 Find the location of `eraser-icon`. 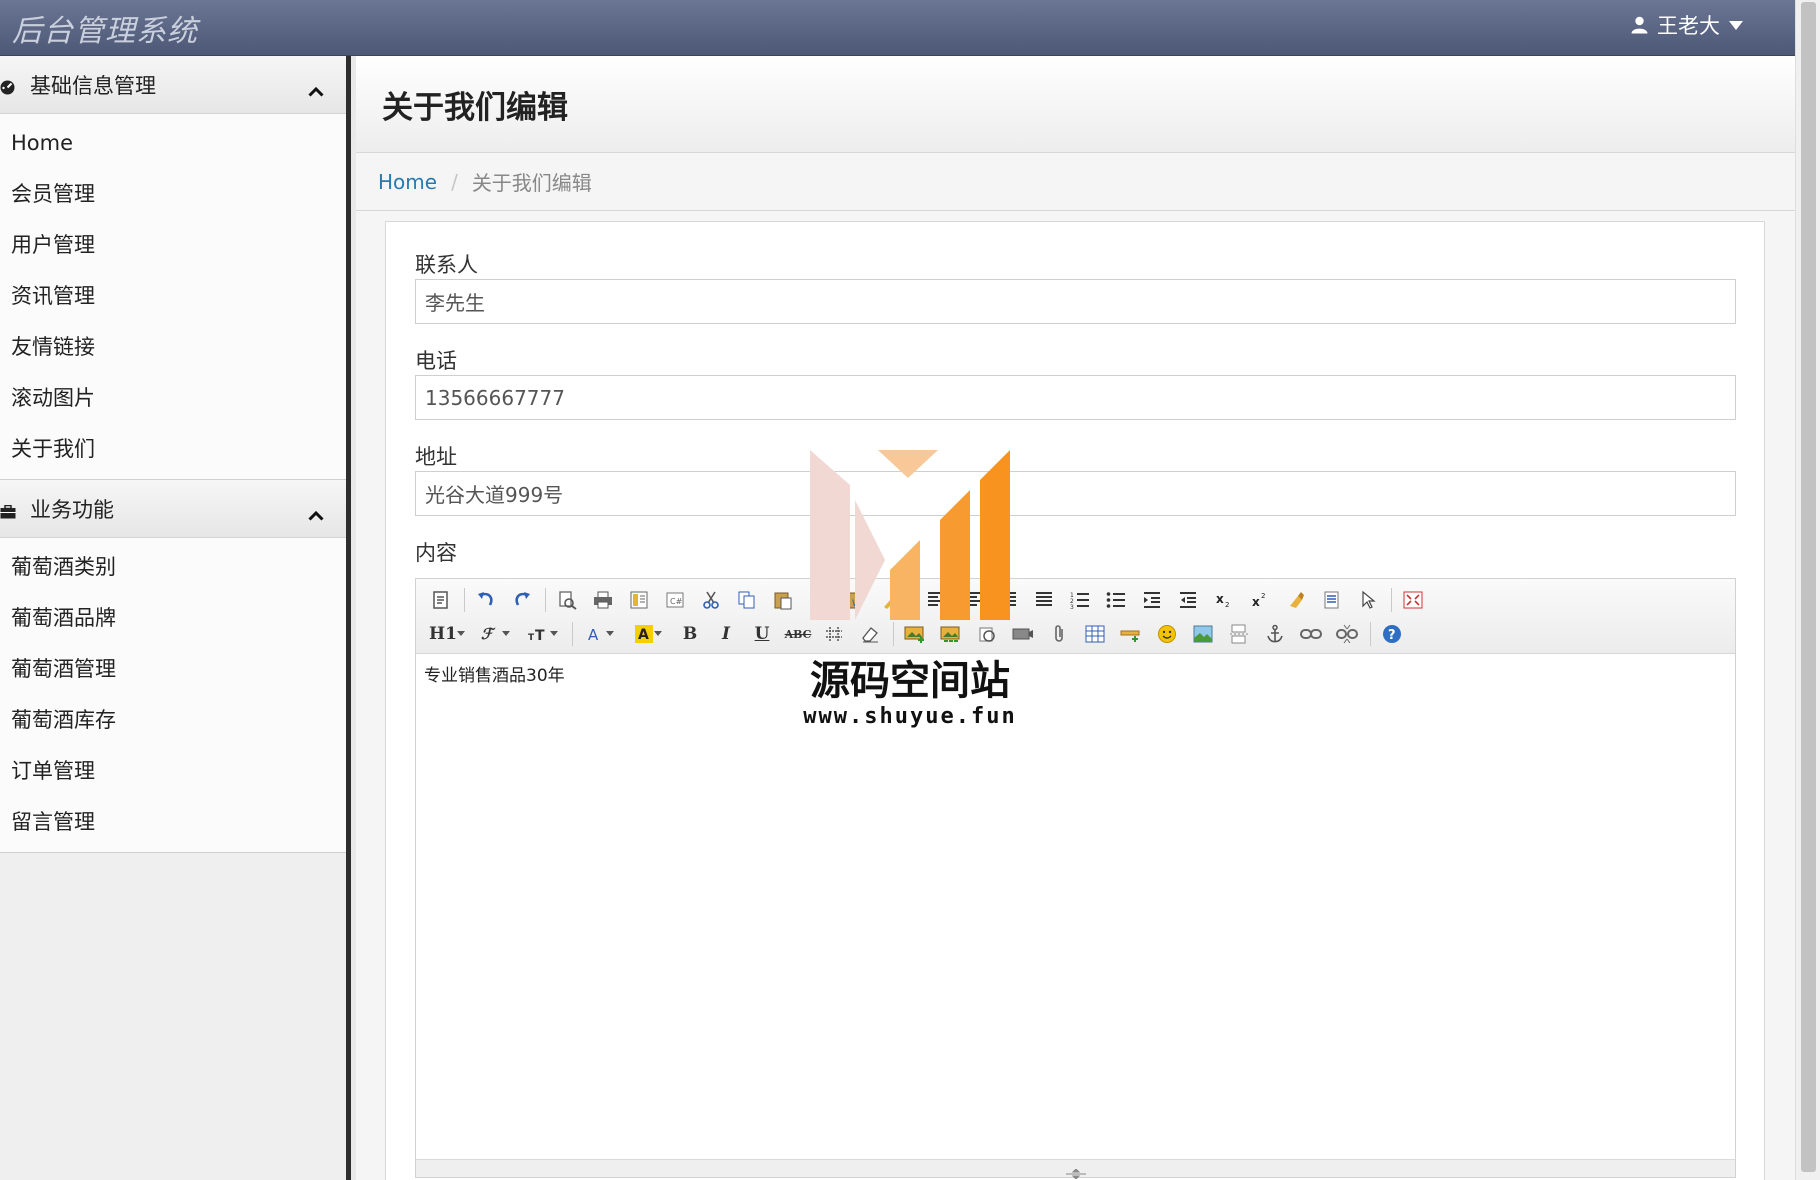

eraser-icon is located at coordinates (870, 634).